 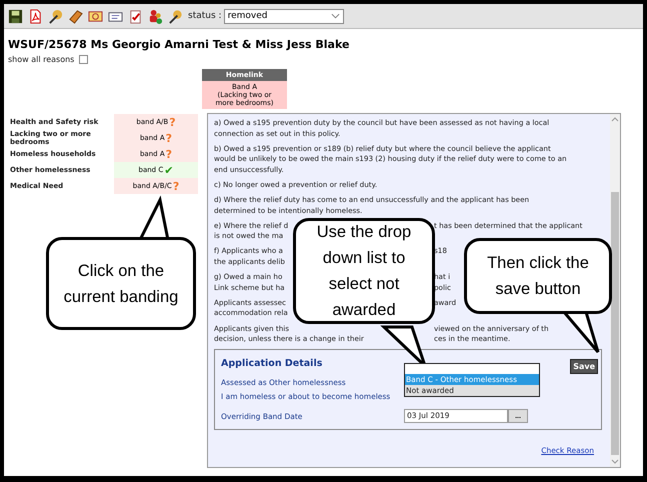 What do you see at coordinates (179, 44) in the screenshot?
I see `applicant-title: WSUF/25678 Ms Georgio Amarni Test & Miss Jess Blake` at bounding box center [179, 44].